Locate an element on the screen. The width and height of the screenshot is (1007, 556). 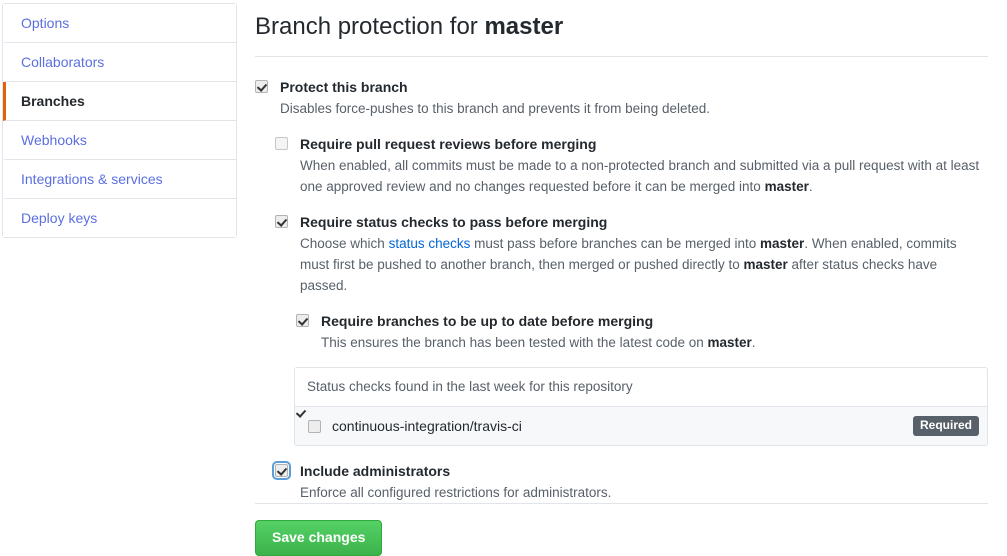
pr-desc-branch: master is located at coordinates (786, 186).